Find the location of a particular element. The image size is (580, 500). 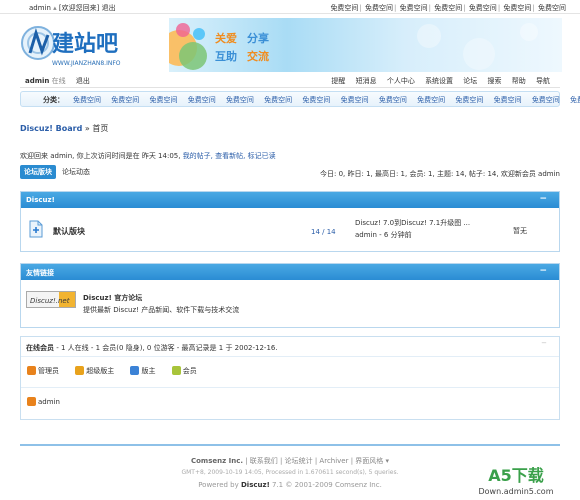

nav-item-remind: 提醒 is located at coordinates (338, 81).